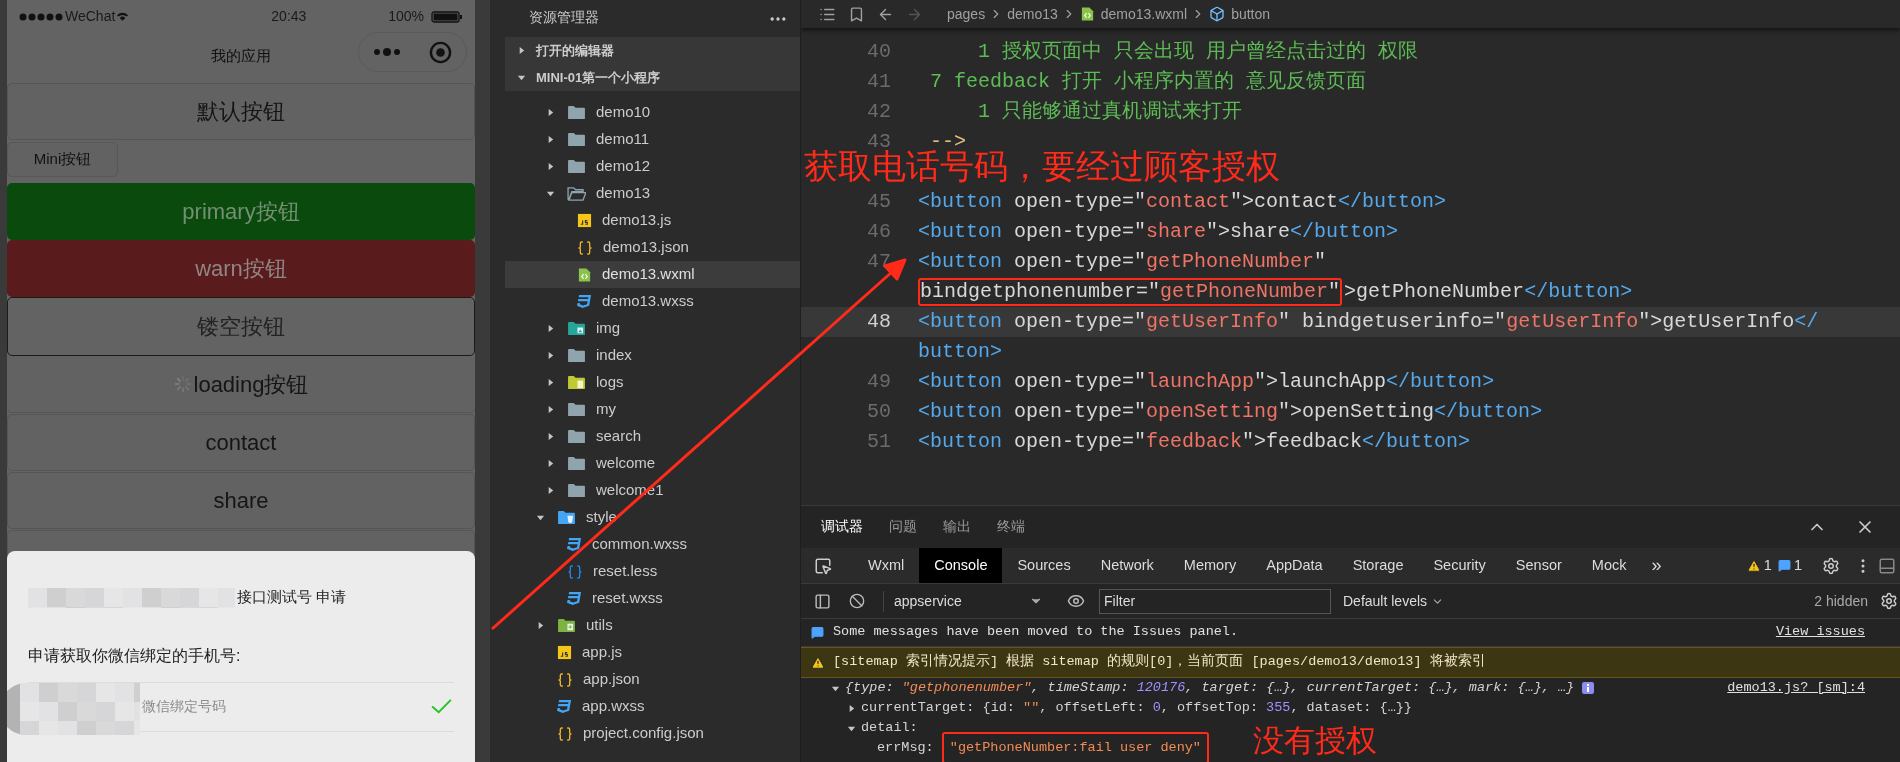 This screenshot has height=762, width=1900. I want to click on devtools-tab: Mock, so click(1609, 565).